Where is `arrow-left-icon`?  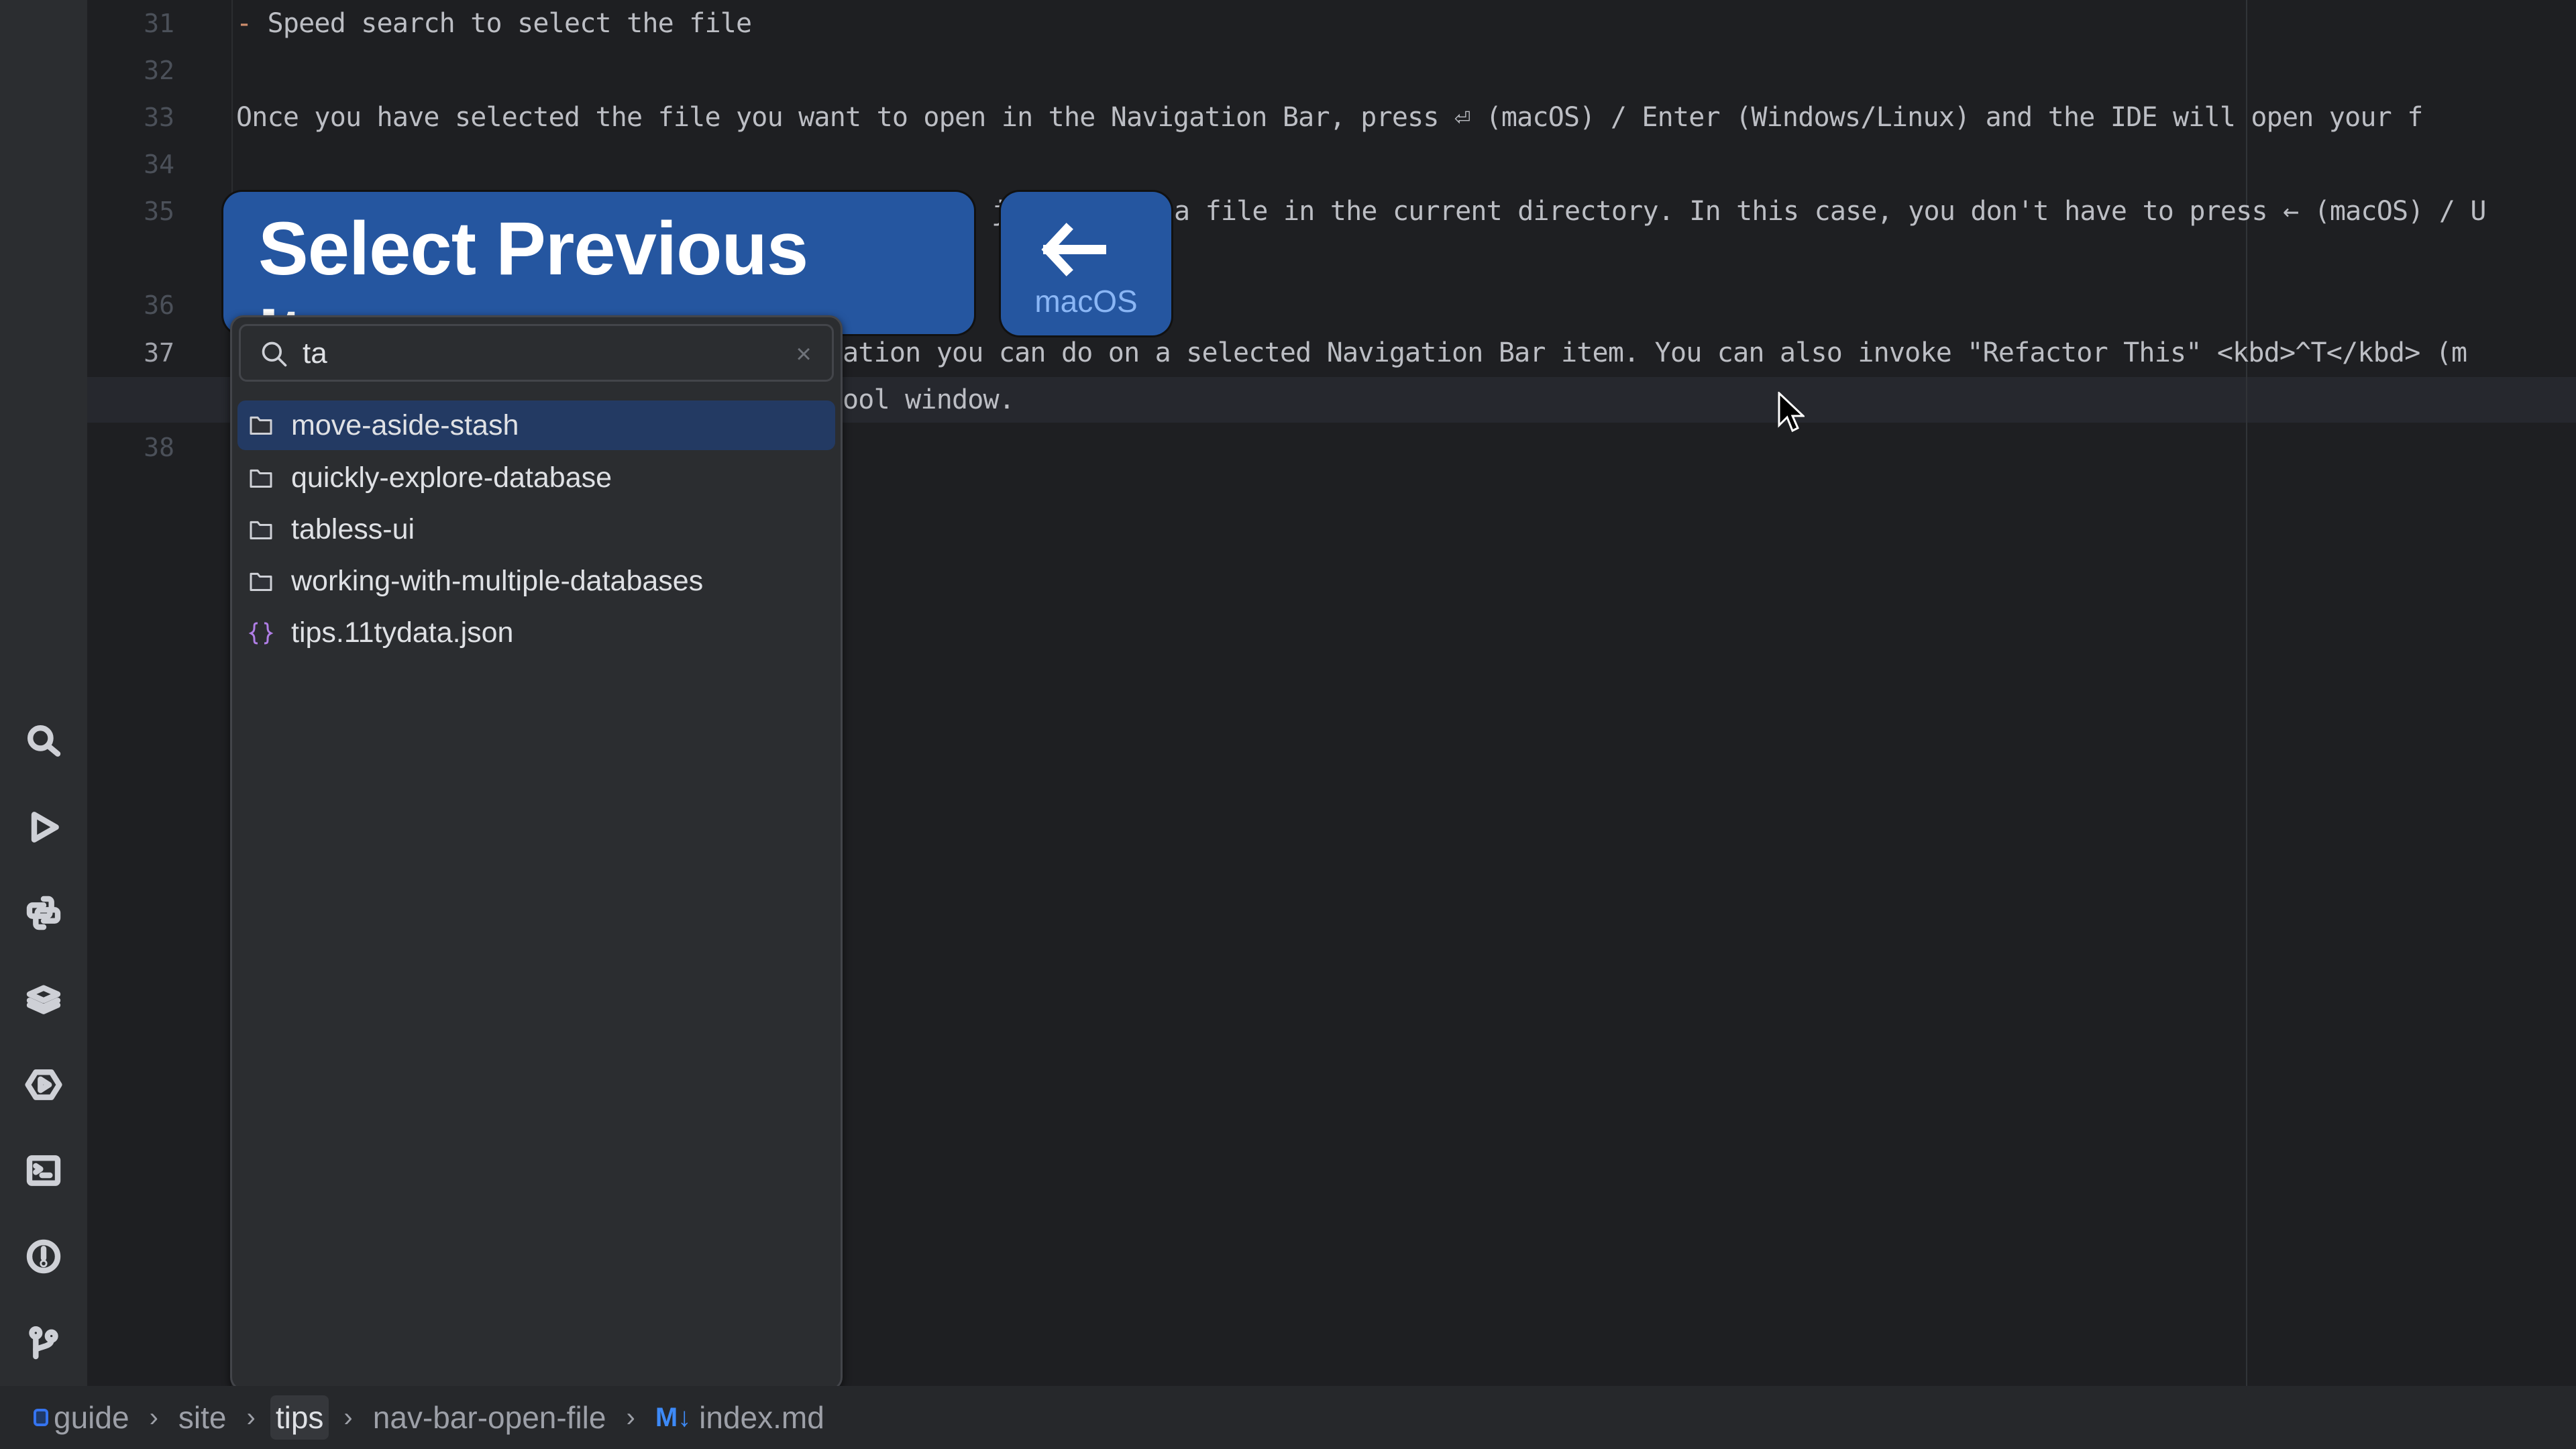 arrow-left-icon is located at coordinates (1073, 249).